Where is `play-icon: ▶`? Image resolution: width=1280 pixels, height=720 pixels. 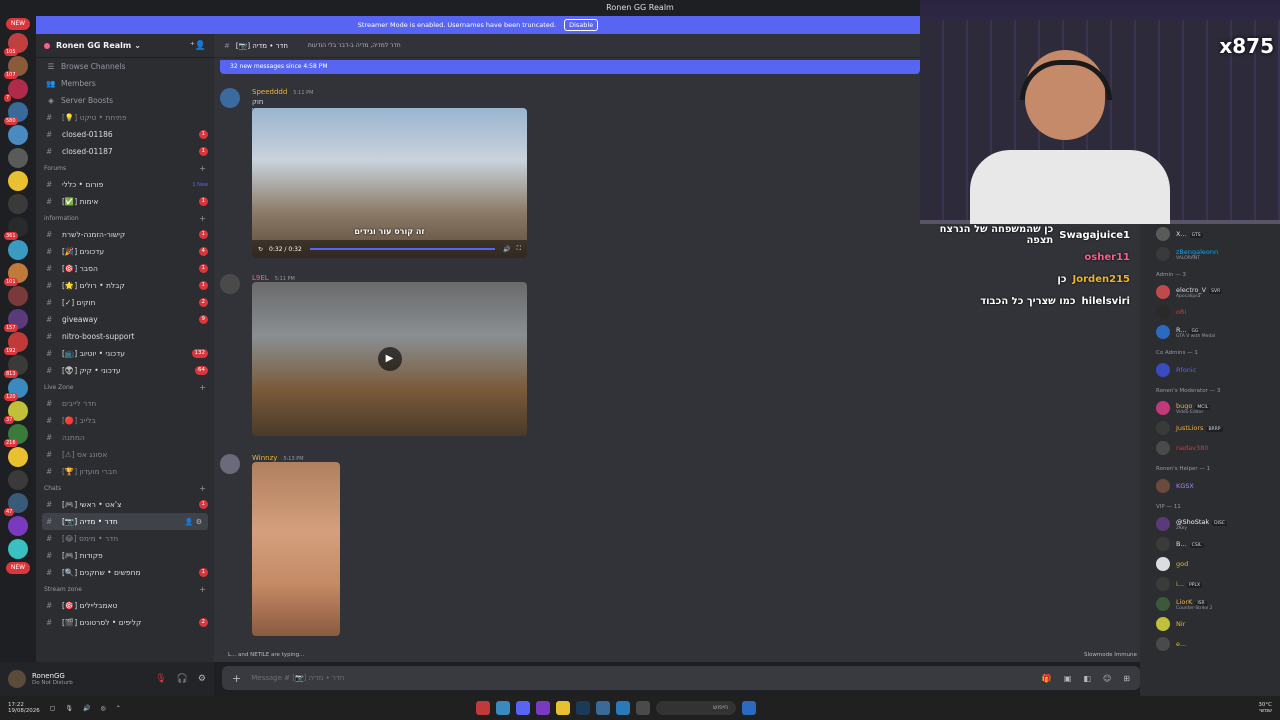 play-icon: ▶ is located at coordinates (389, 359).